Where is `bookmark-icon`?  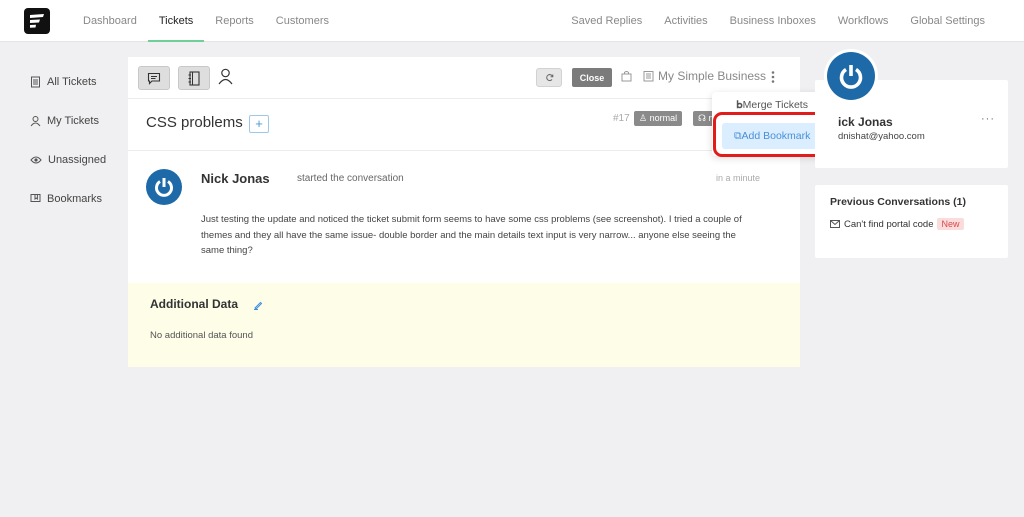 bookmark-icon is located at coordinates (35, 198).